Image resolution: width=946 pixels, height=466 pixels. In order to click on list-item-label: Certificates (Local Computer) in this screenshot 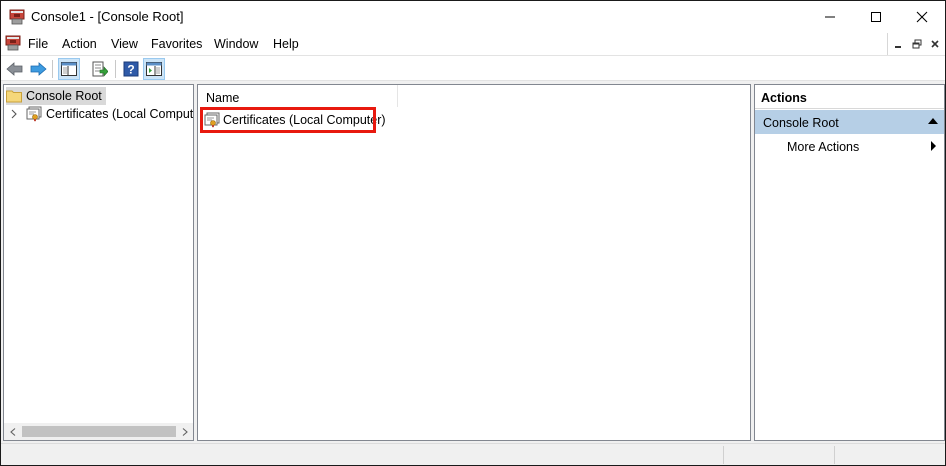, I will do `click(304, 120)`.